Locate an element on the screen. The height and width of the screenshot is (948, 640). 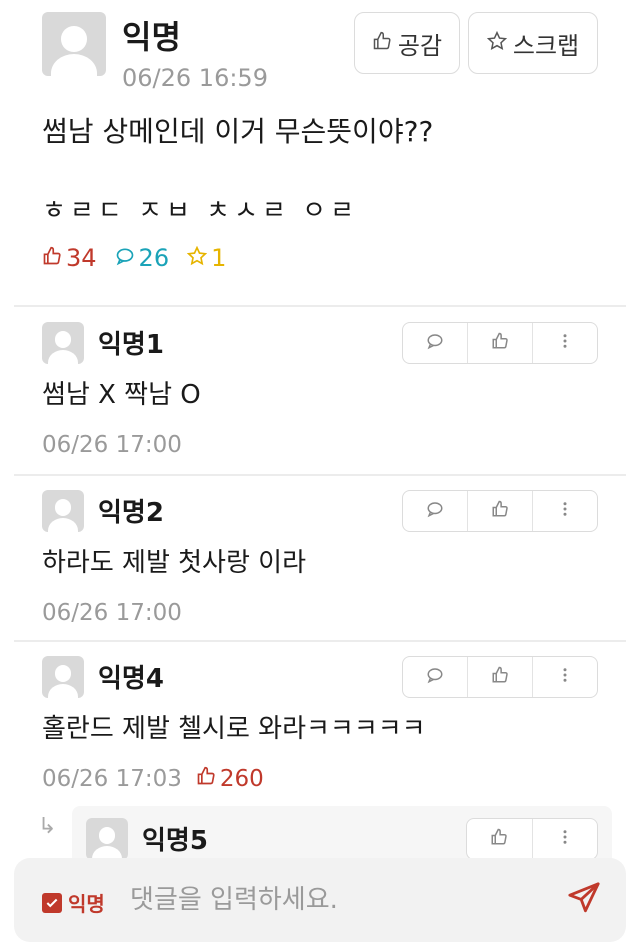
checkbox-checked-icon is located at coordinates (52, 902).